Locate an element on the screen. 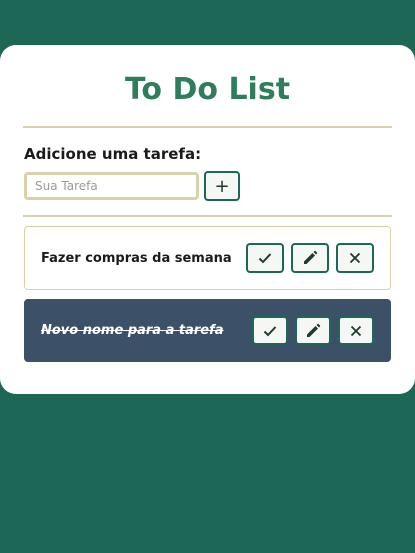 This screenshot has width=415, height=553. title-divider is located at coordinates (207, 127).